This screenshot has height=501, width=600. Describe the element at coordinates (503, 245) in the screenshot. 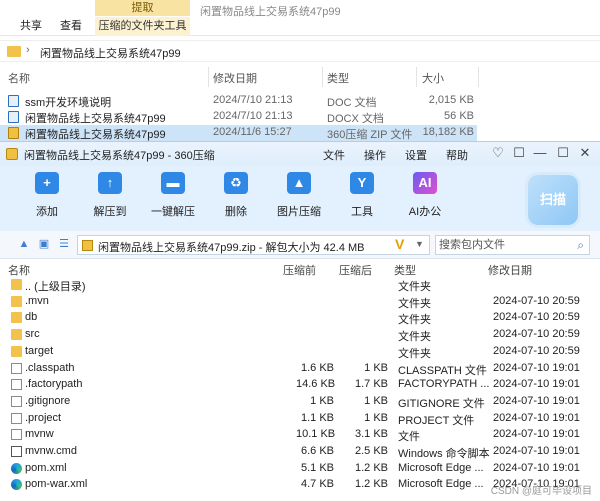

I see `search-input` at that location.